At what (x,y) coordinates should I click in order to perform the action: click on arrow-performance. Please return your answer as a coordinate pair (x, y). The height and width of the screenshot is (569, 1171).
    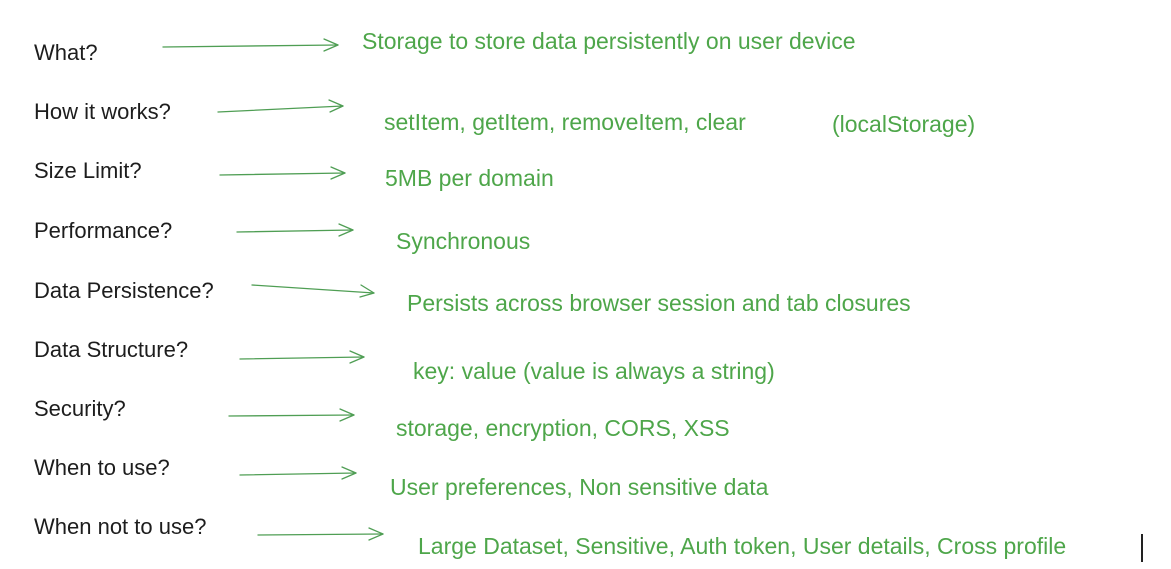
    Looking at the image, I should click on (295, 230).